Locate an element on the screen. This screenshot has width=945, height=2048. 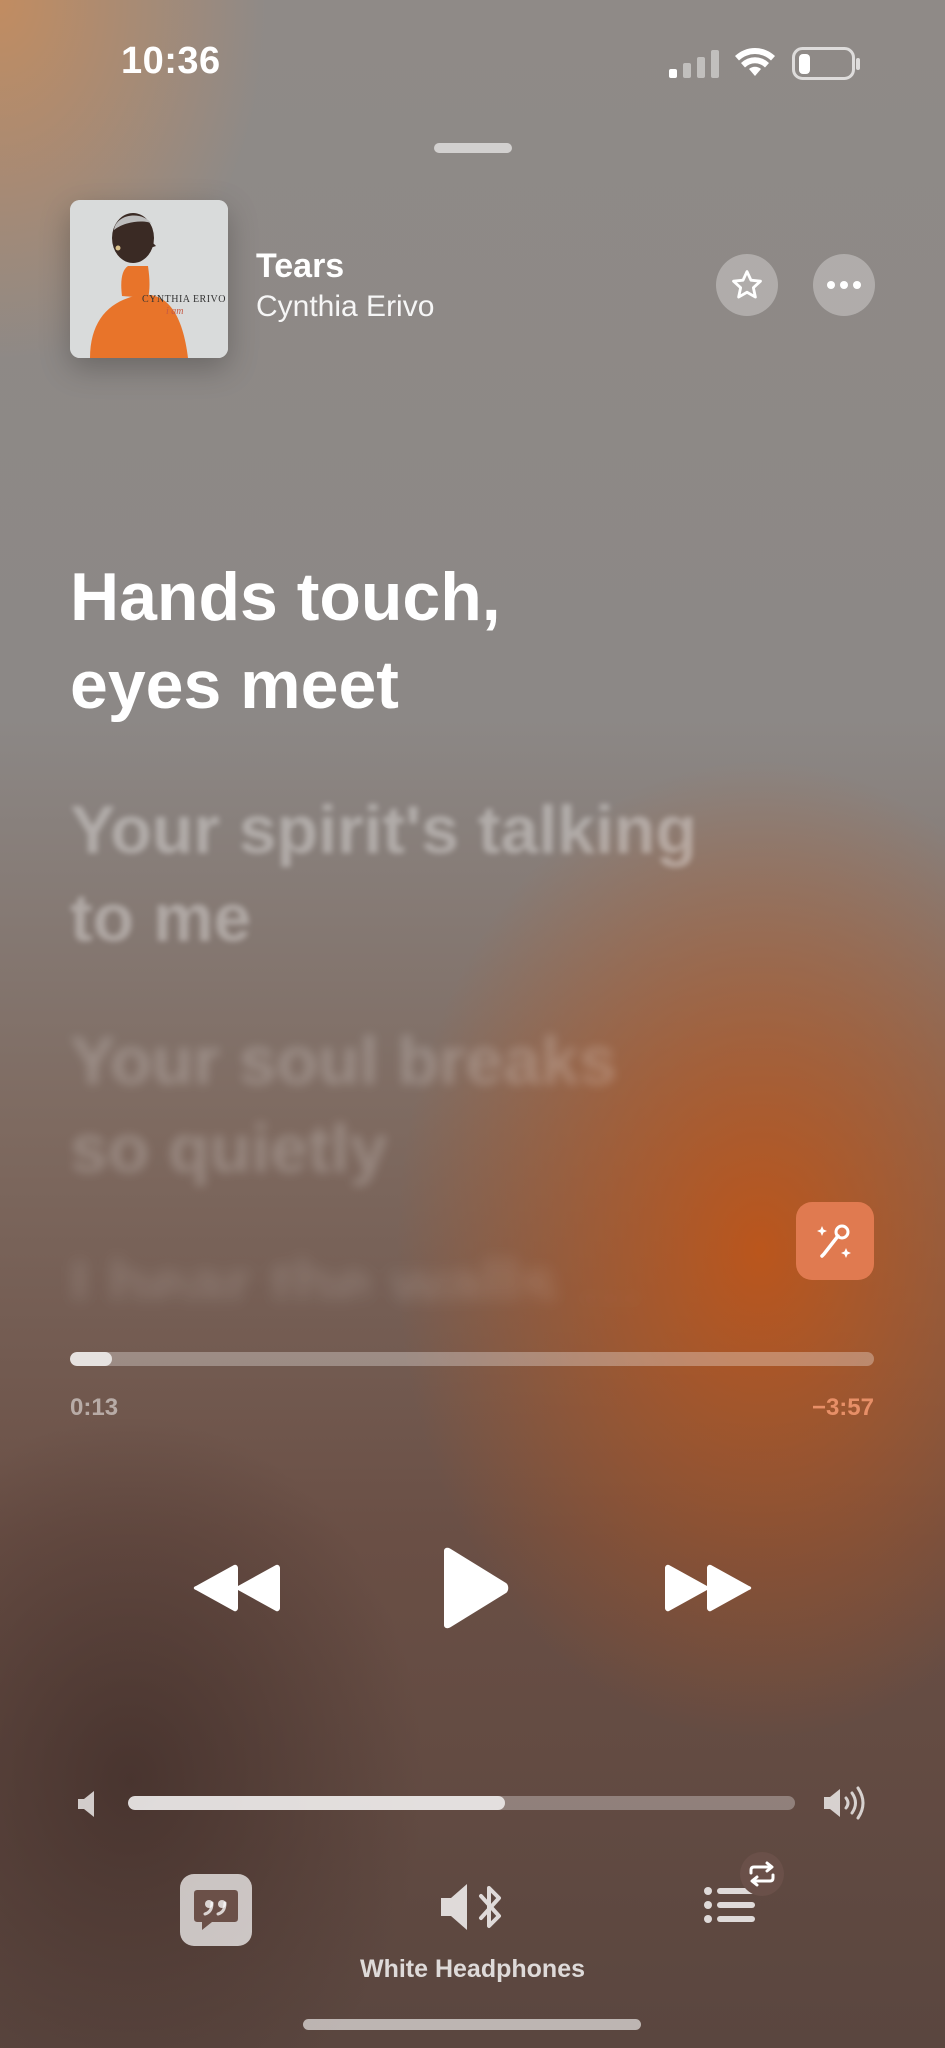
more-button is located at coordinates (844, 285).